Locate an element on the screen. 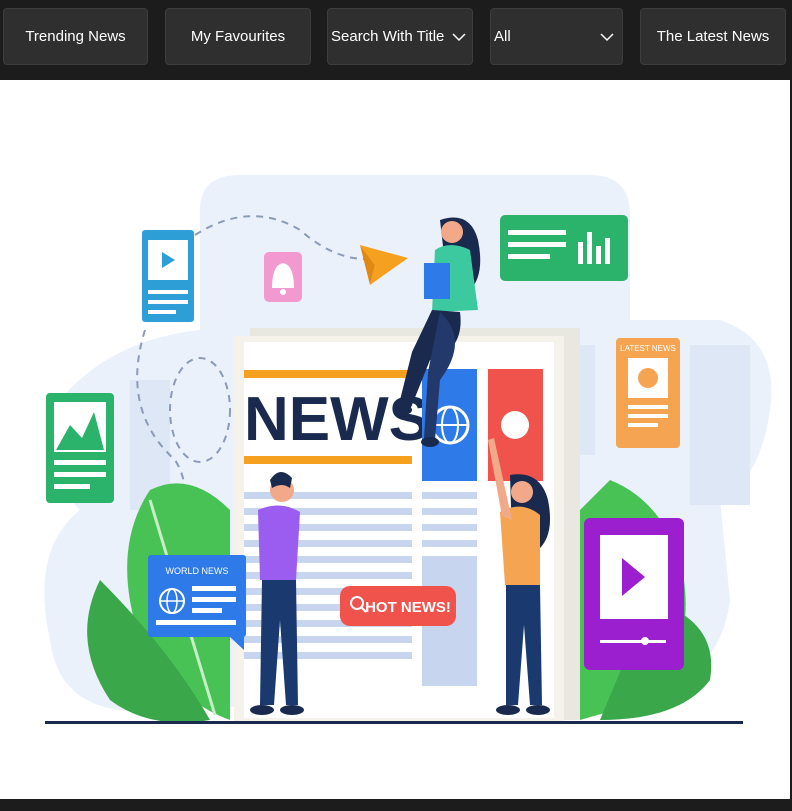 This screenshot has width=792, height=811. latest-news-button: The Latest News is located at coordinates (713, 36).